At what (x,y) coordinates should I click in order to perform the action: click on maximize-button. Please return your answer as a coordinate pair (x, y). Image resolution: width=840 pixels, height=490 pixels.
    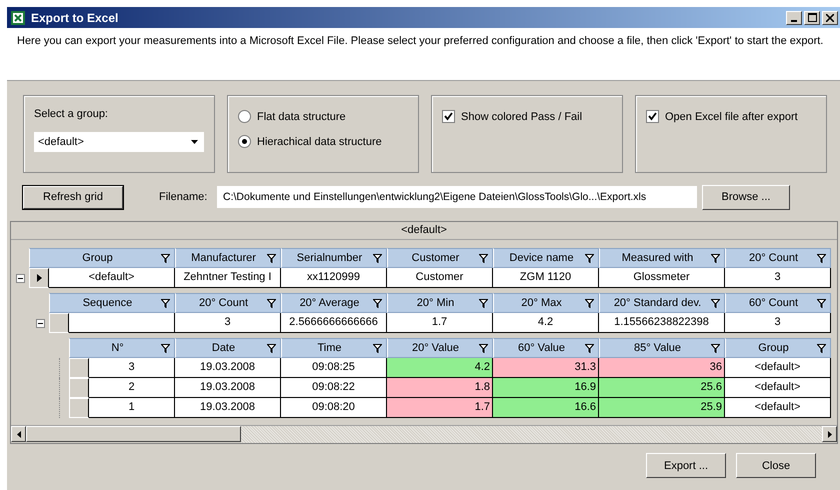
    Looking at the image, I should click on (812, 17).